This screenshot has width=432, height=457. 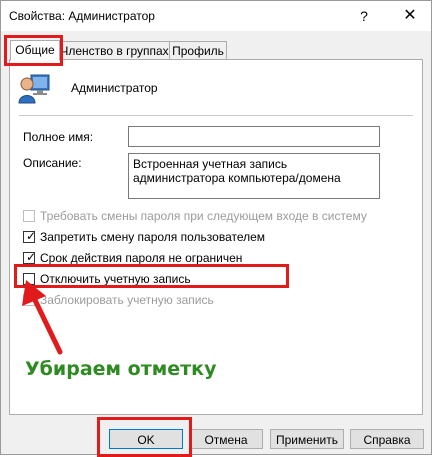 What do you see at coordinates (42, 317) in the screenshot?
I see `annotation-arrow-icon` at bounding box center [42, 317].